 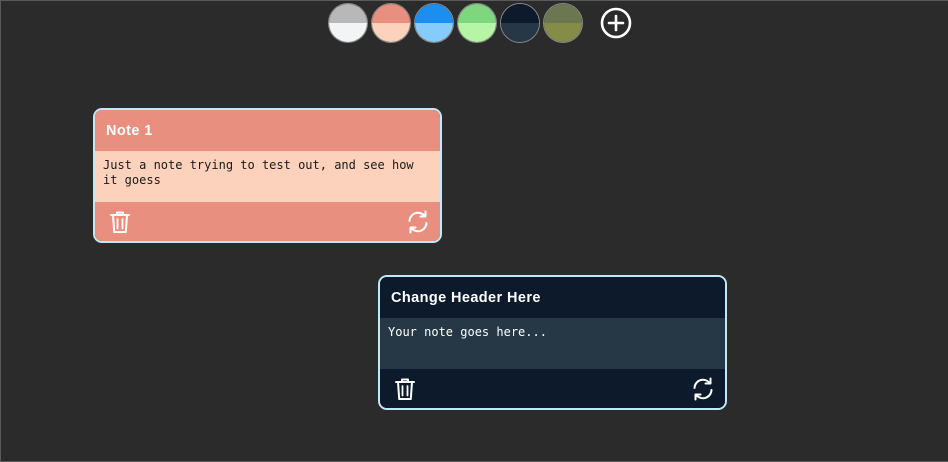 I want to click on color-swatch-blue, so click(x=434, y=23).